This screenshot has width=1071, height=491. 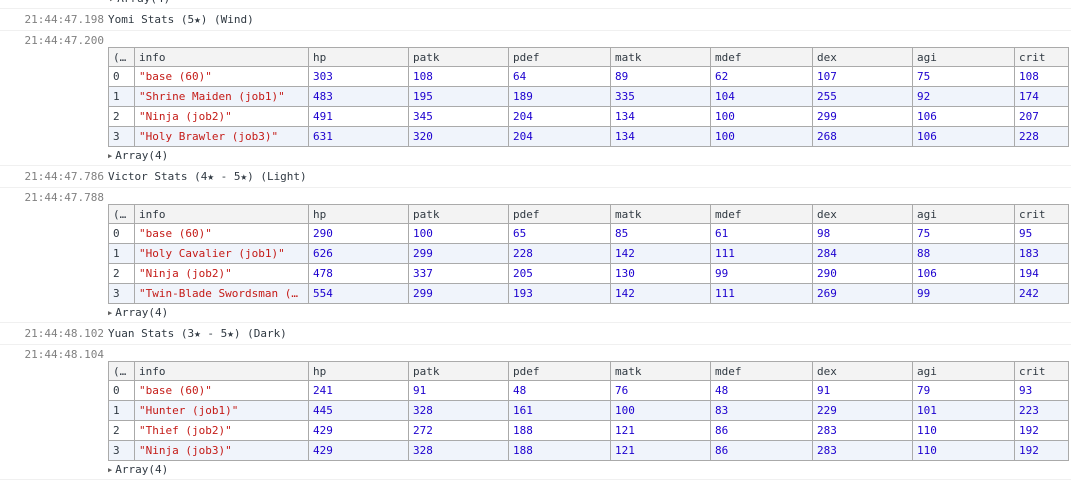 I want to click on table-cell: 241, so click(x=358, y=390).